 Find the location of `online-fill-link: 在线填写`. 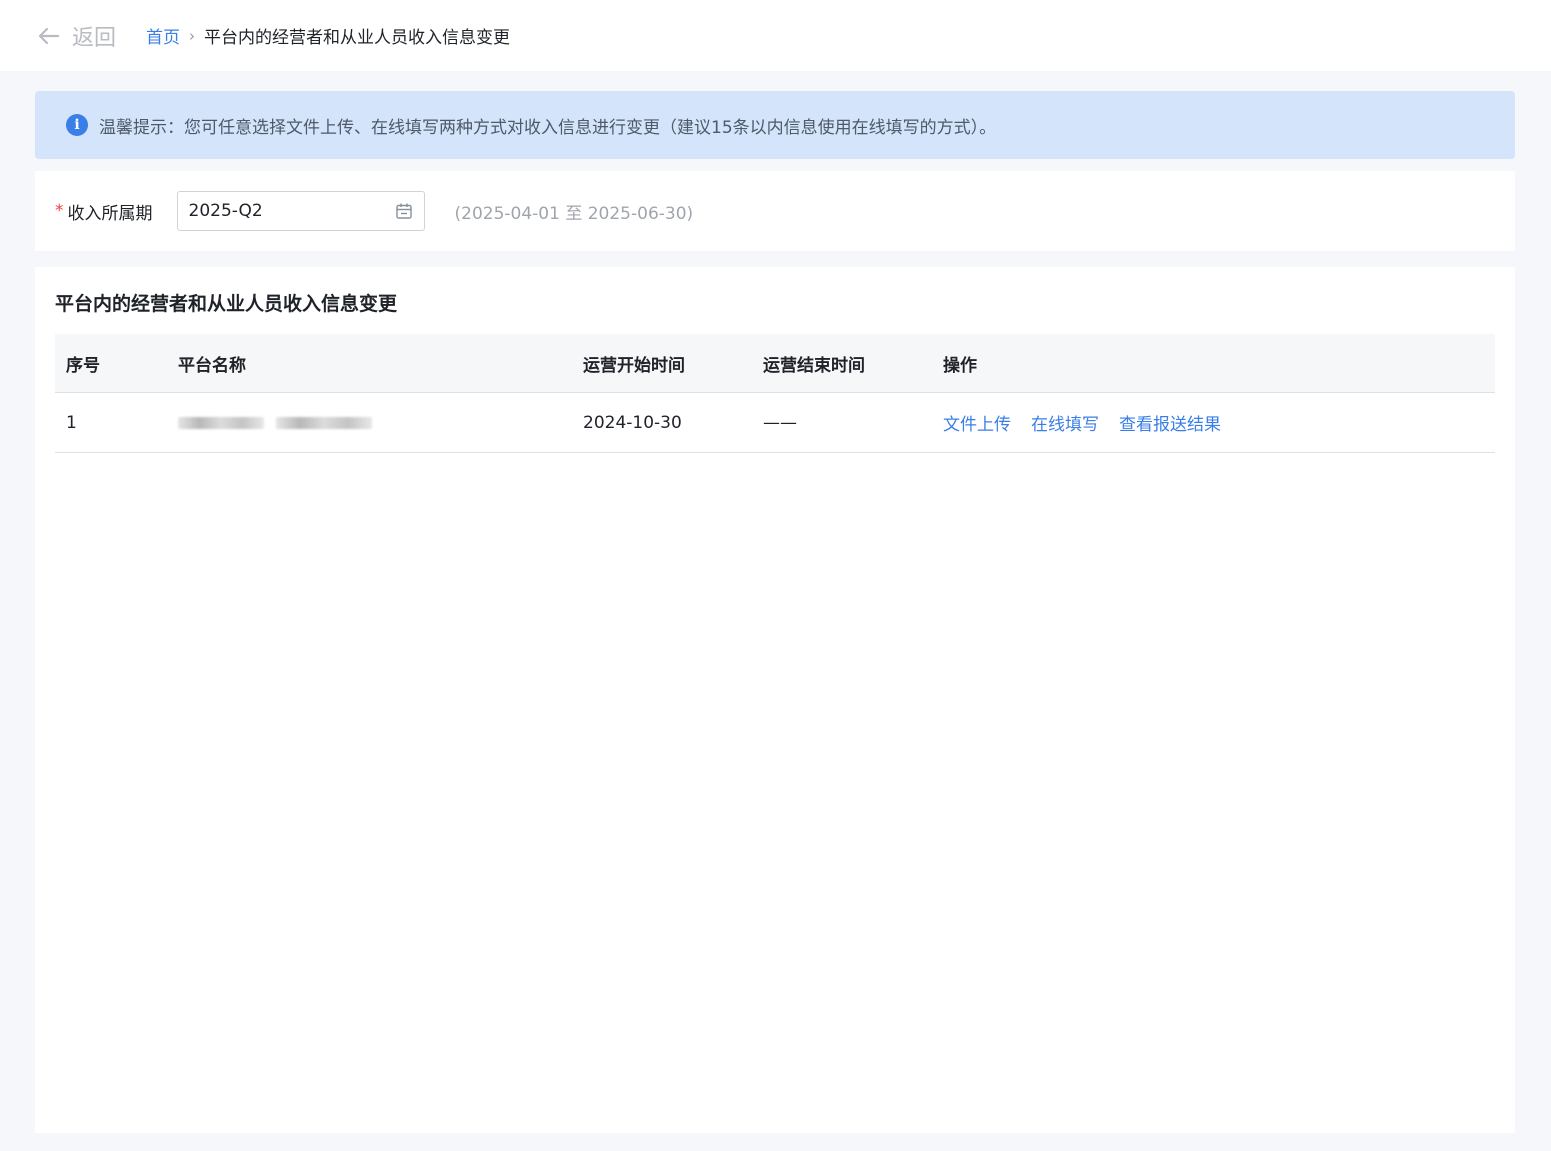

online-fill-link: 在线填写 is located at coordinates (1065, 422).